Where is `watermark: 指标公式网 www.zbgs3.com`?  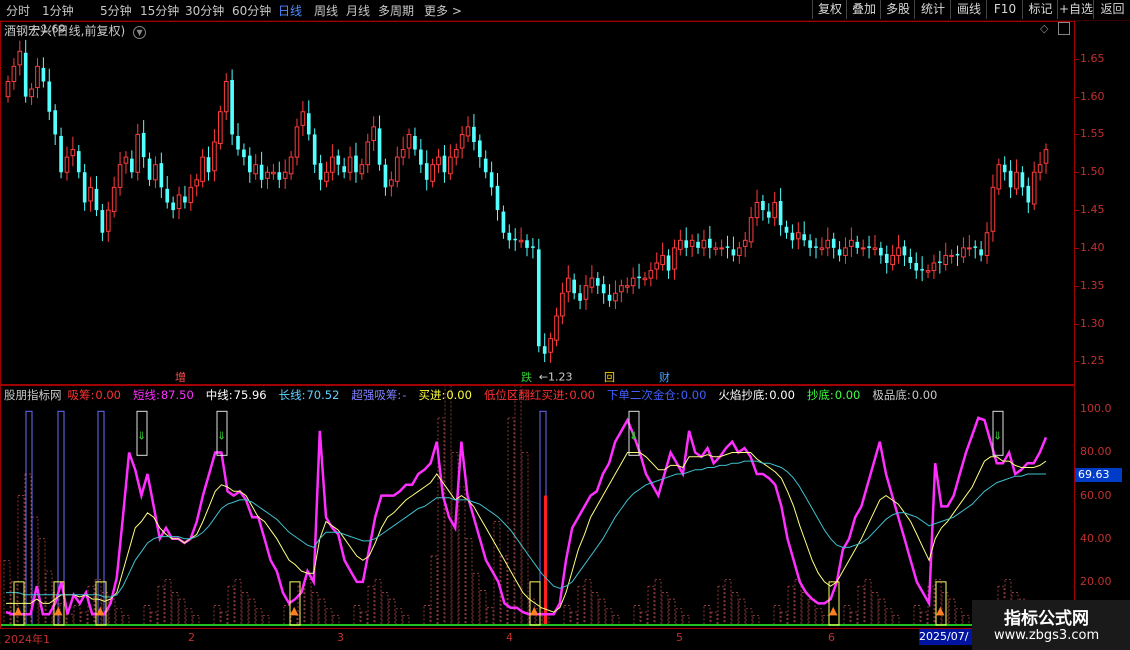 watermark: 指标公式网 www.zbgs3.com is located at coordinates (1051, 625).